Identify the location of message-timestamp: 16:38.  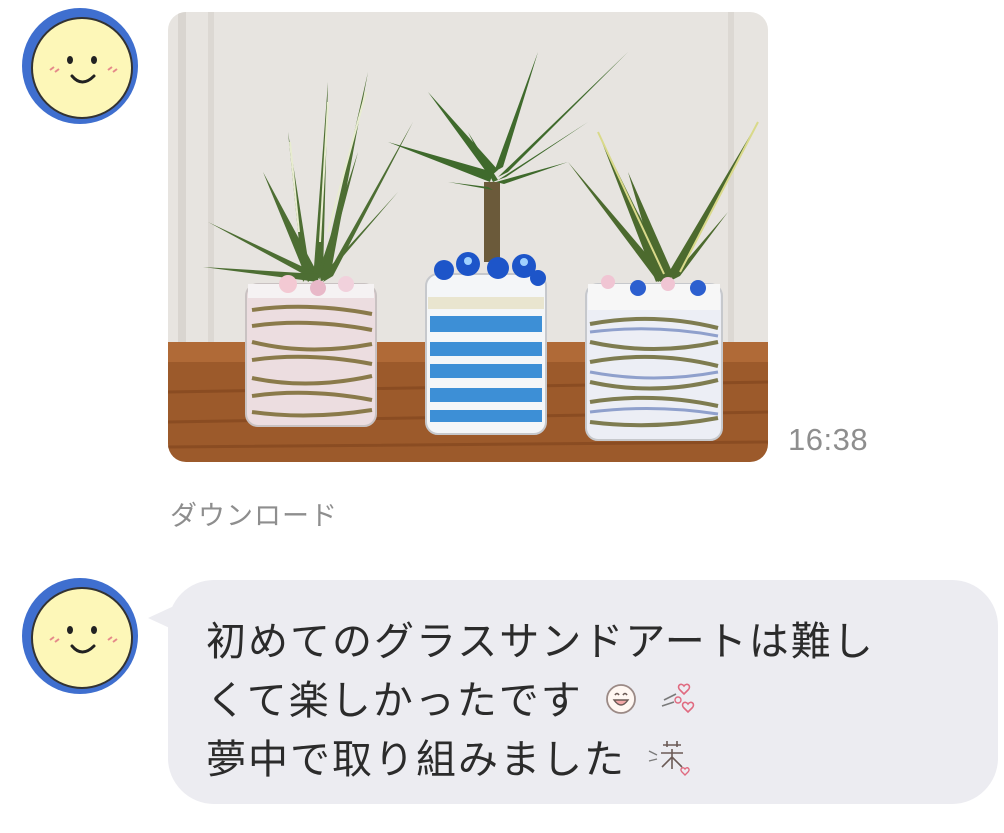
(828, 439).